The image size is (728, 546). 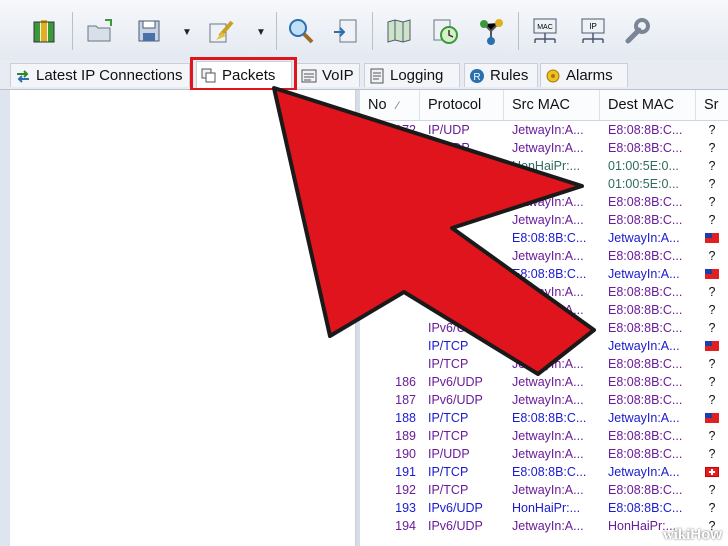 What do you see at coordinates (544, 382) in the screenshot?
I see `table-row: 186 IPv6/UDP JetwayIn:A... E8:08:8B:C...?` at bounding box center [544, 382].